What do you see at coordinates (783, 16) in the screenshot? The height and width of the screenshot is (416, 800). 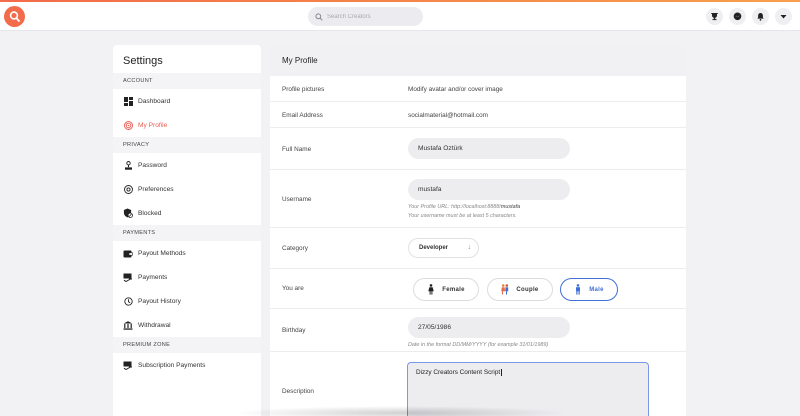 I see `caret-down-icon` at bounding box center [783, 16].